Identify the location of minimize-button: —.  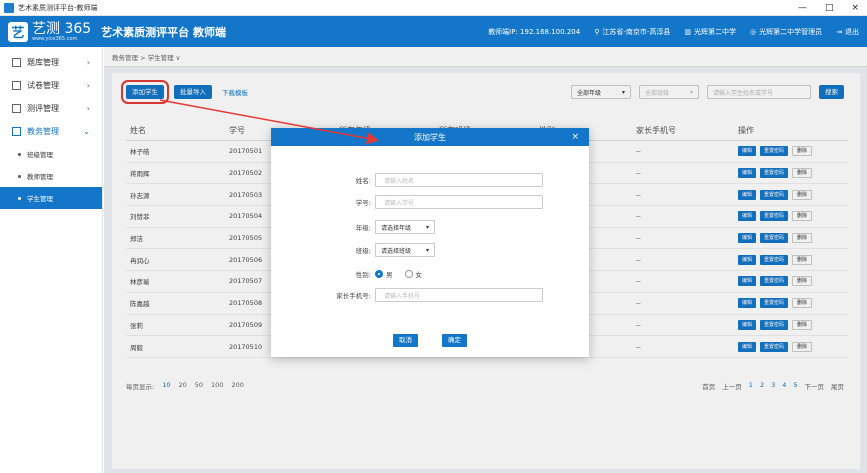
(802, 8).